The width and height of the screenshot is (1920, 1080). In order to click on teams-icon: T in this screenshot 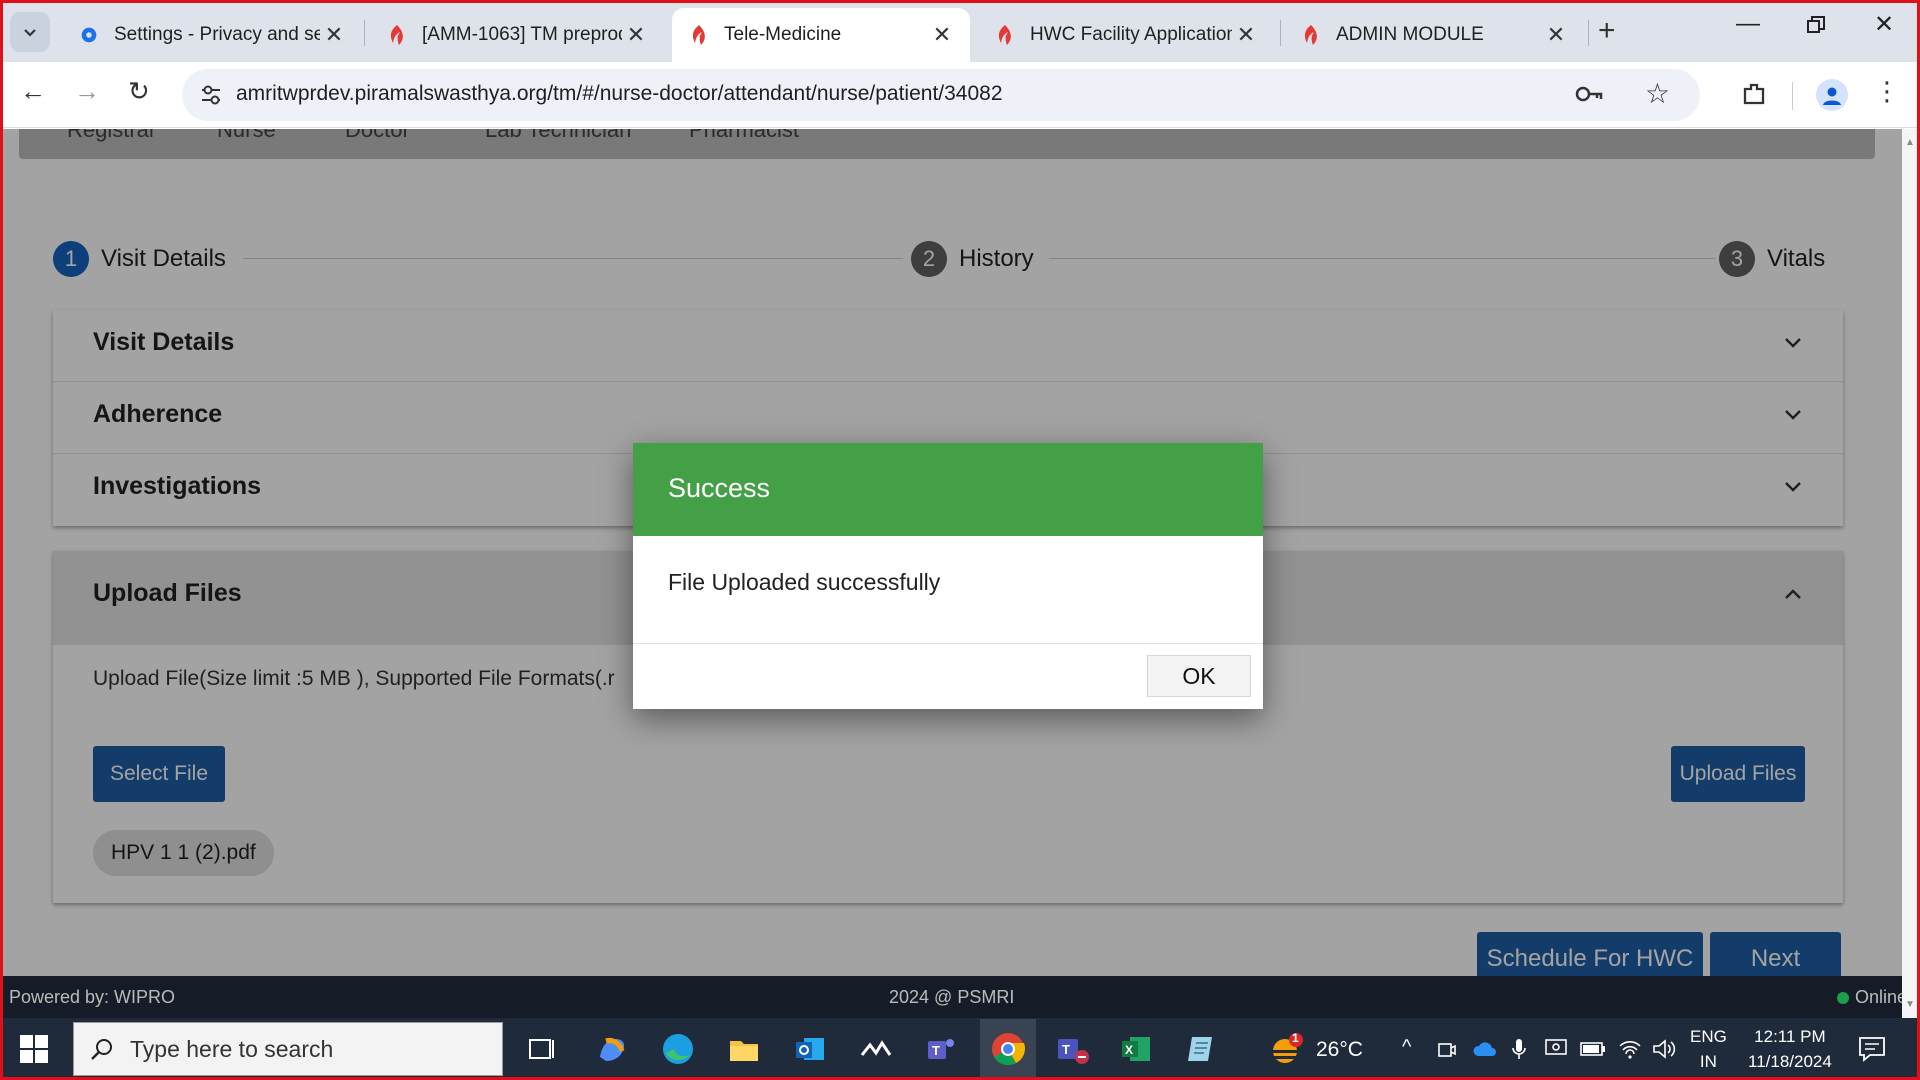, I will do `click(940, 1049)`.